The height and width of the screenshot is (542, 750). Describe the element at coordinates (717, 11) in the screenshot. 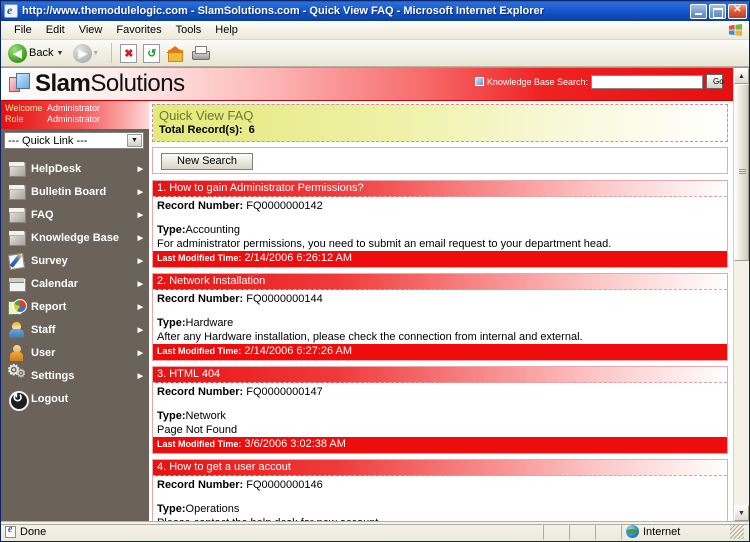

I see `maximize-button` at that location.